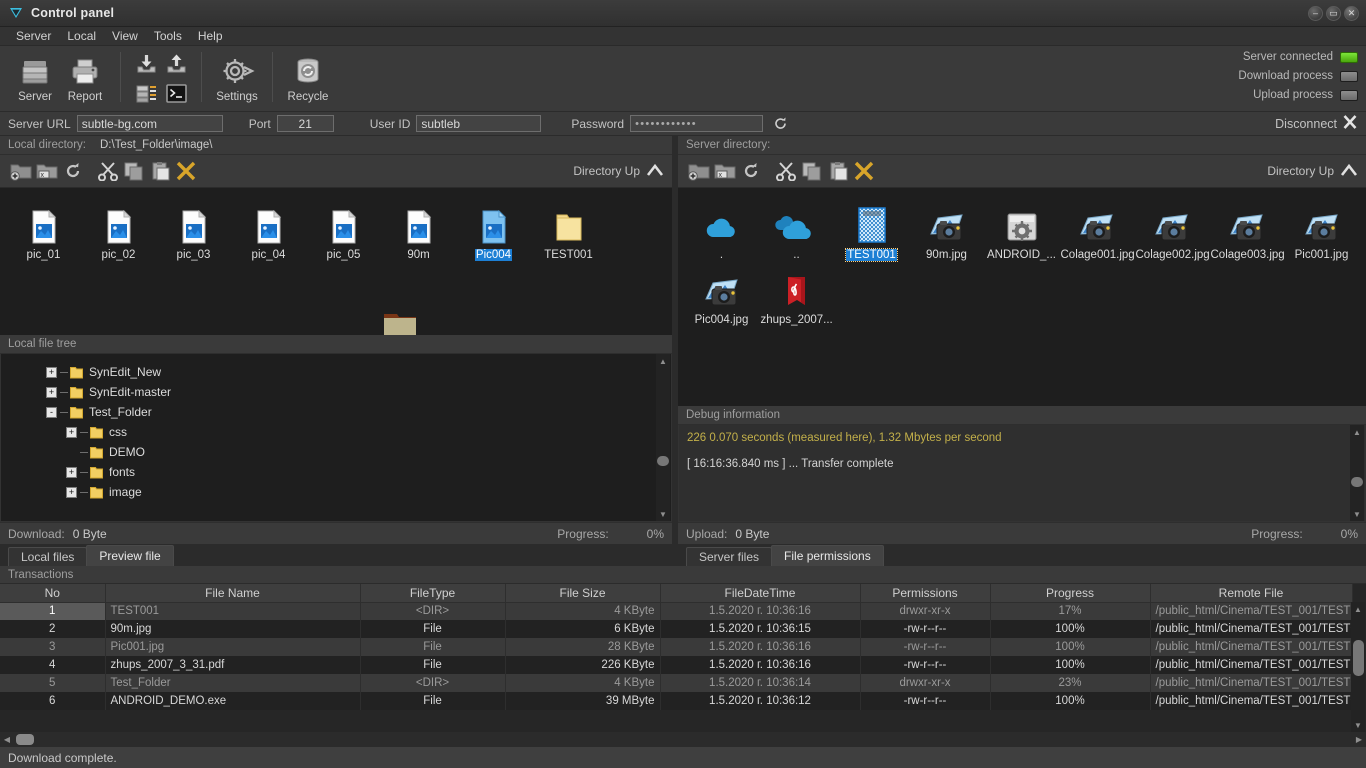 This screenshot has height=768, width=1366. Describe the element at coordinates (1096, 228) in the screenshot. I see `server-file-item: Colage001.jpg` at that location.